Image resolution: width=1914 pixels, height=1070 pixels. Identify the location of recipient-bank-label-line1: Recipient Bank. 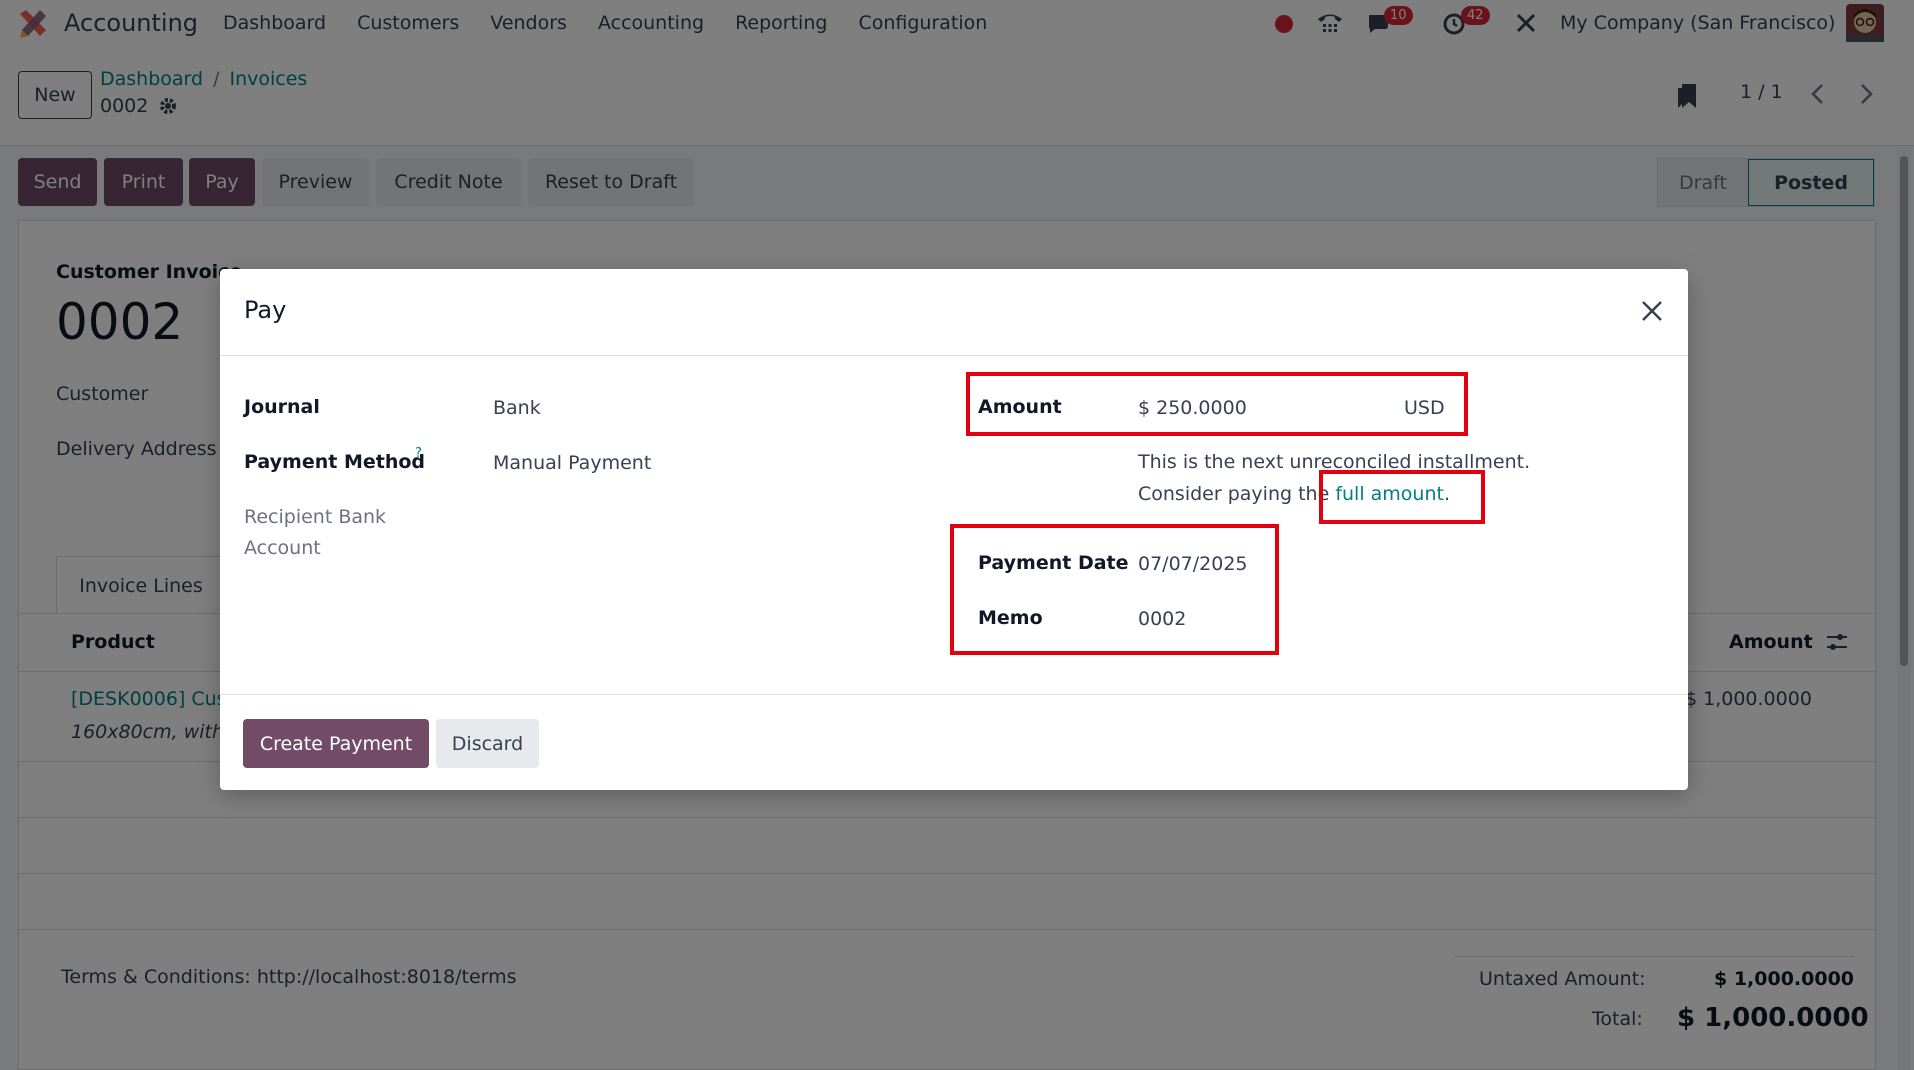
(315, 517).